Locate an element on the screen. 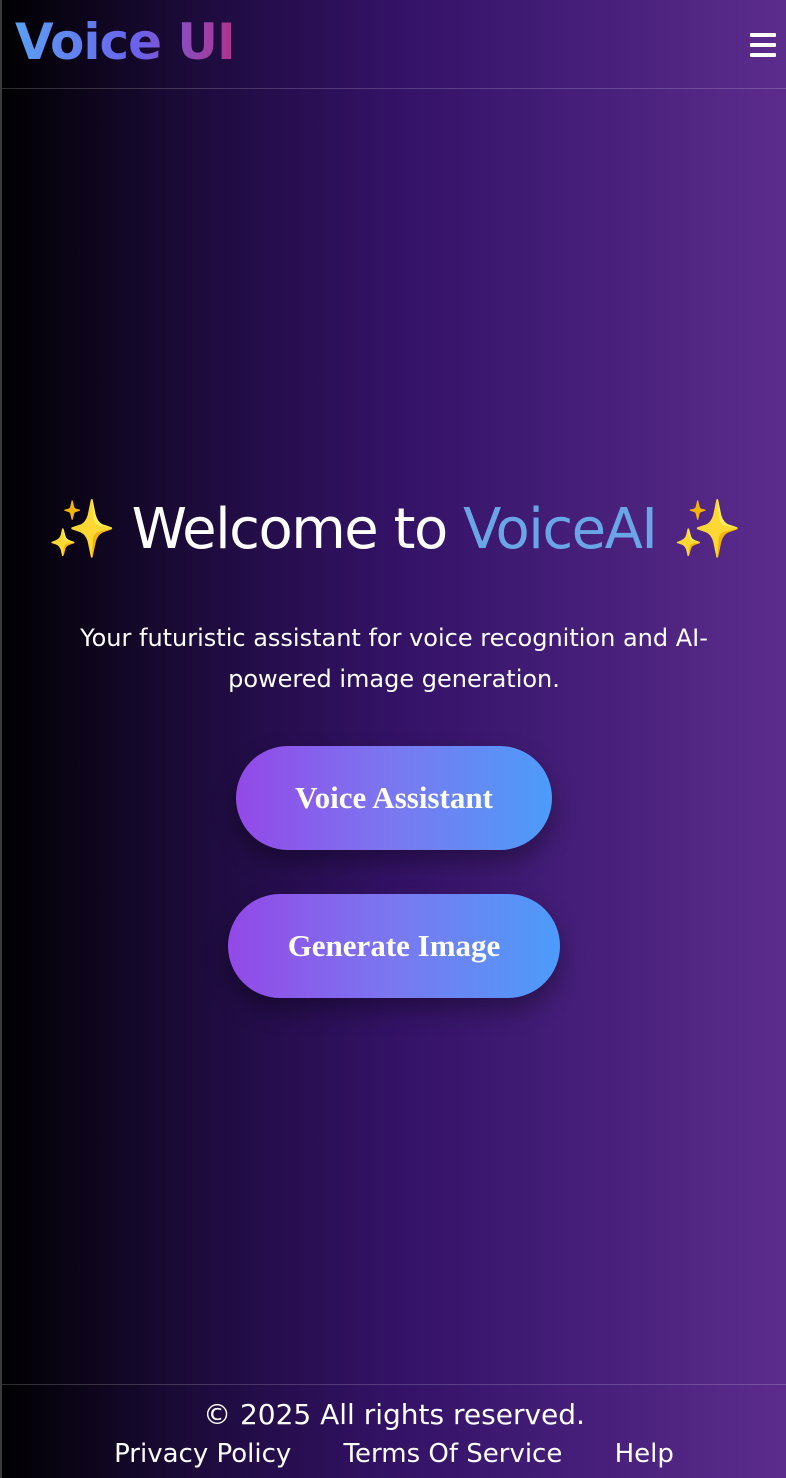  help-link: Help is located at coordinates (644, 1454).